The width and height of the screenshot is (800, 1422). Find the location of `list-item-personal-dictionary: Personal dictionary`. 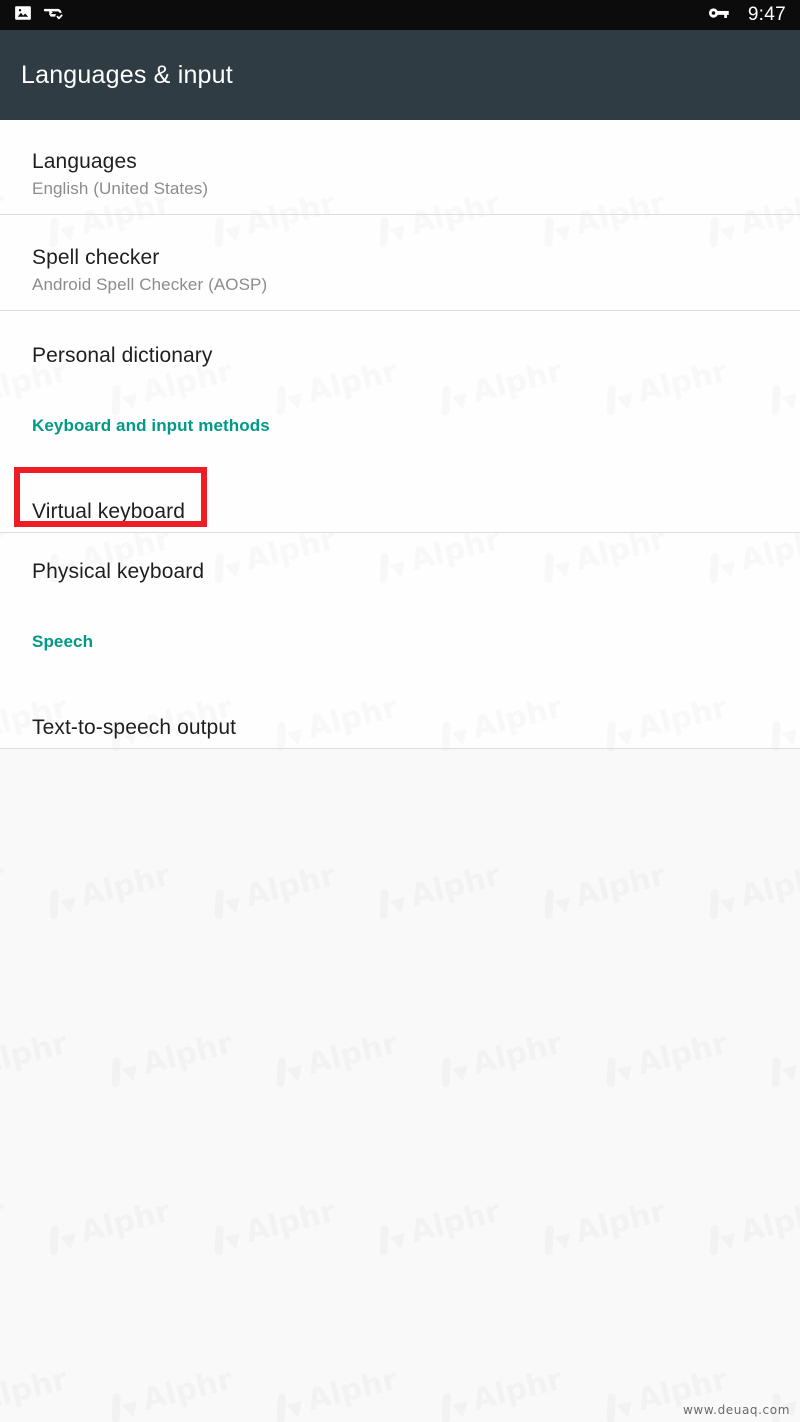

list-item-personal-dictionary: Personal dictionary is located at coordinates (400, 356).